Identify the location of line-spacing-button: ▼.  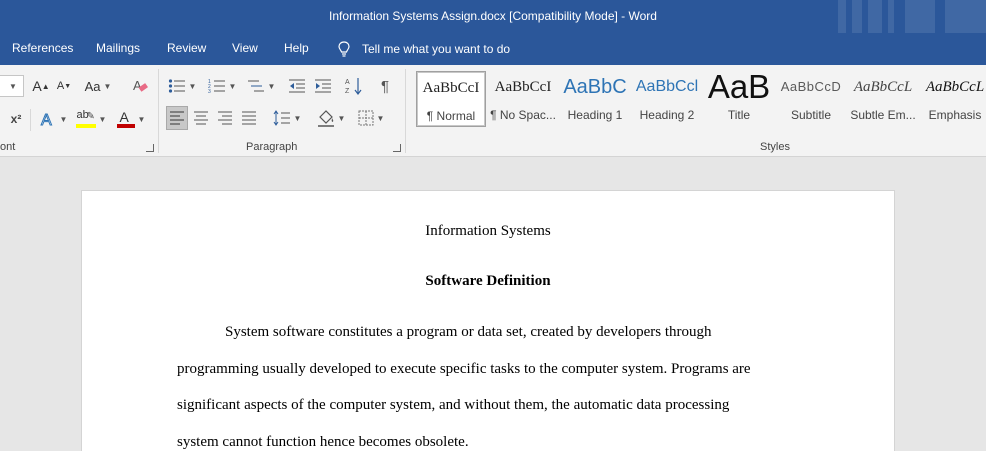
(287, 118).